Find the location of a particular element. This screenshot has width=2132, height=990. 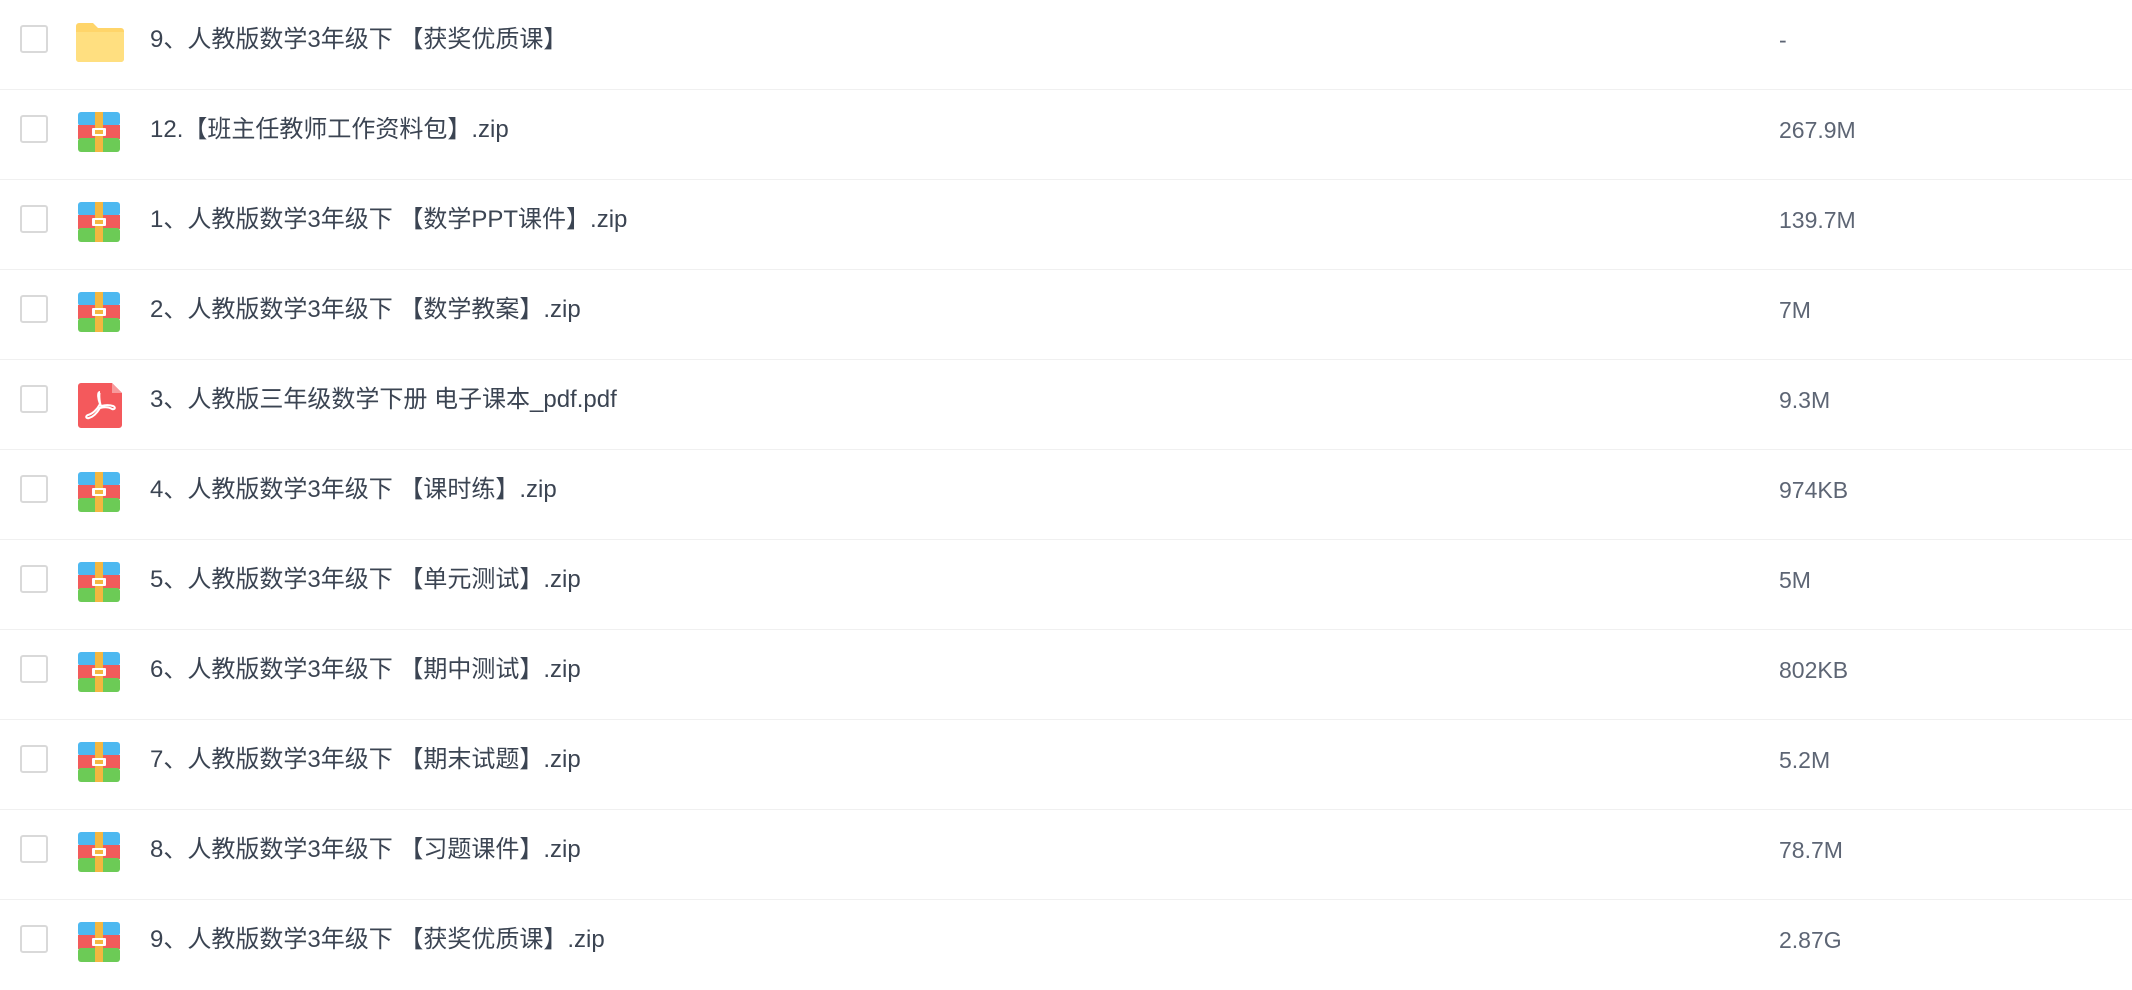

file-size: 78.7M is located at coordinates (1811, 850).